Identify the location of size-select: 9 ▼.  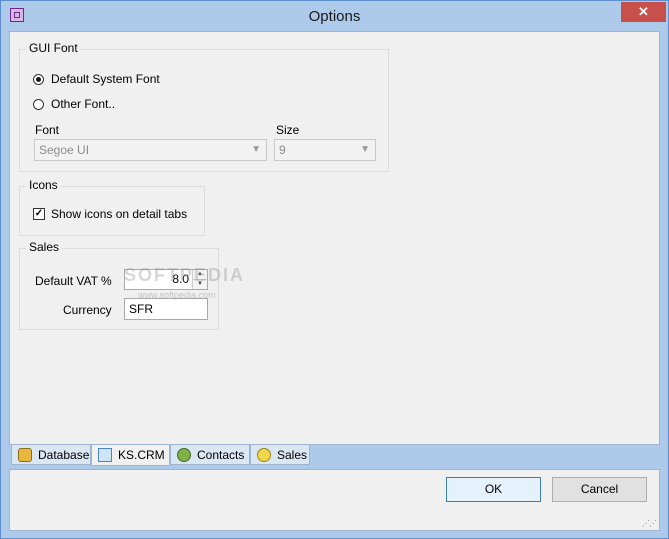
(325, 150).